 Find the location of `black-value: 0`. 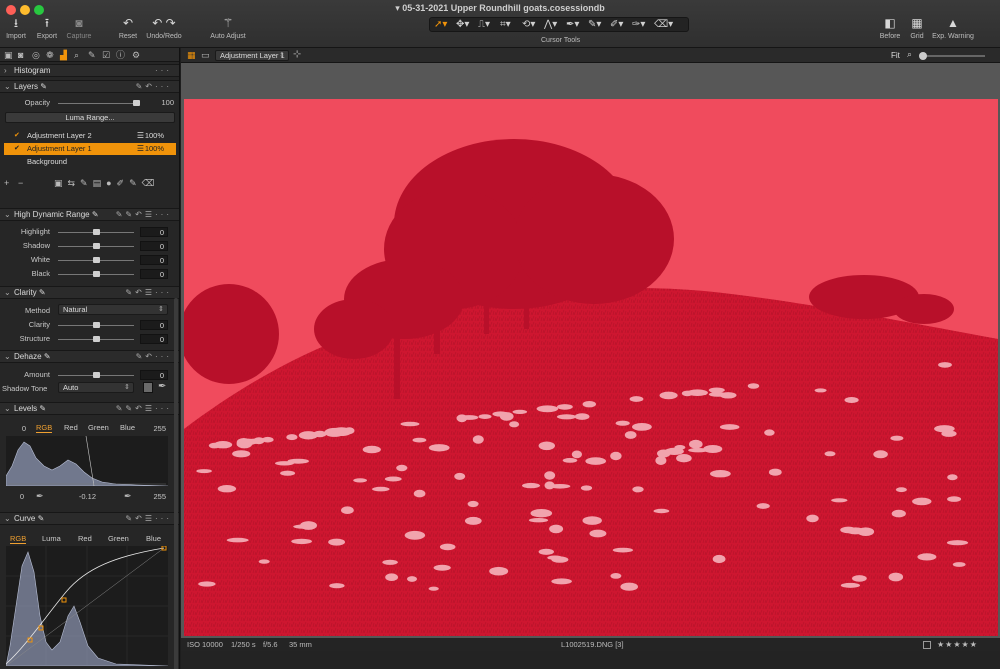

black-value: 0 is located at coordinates (154, 274).